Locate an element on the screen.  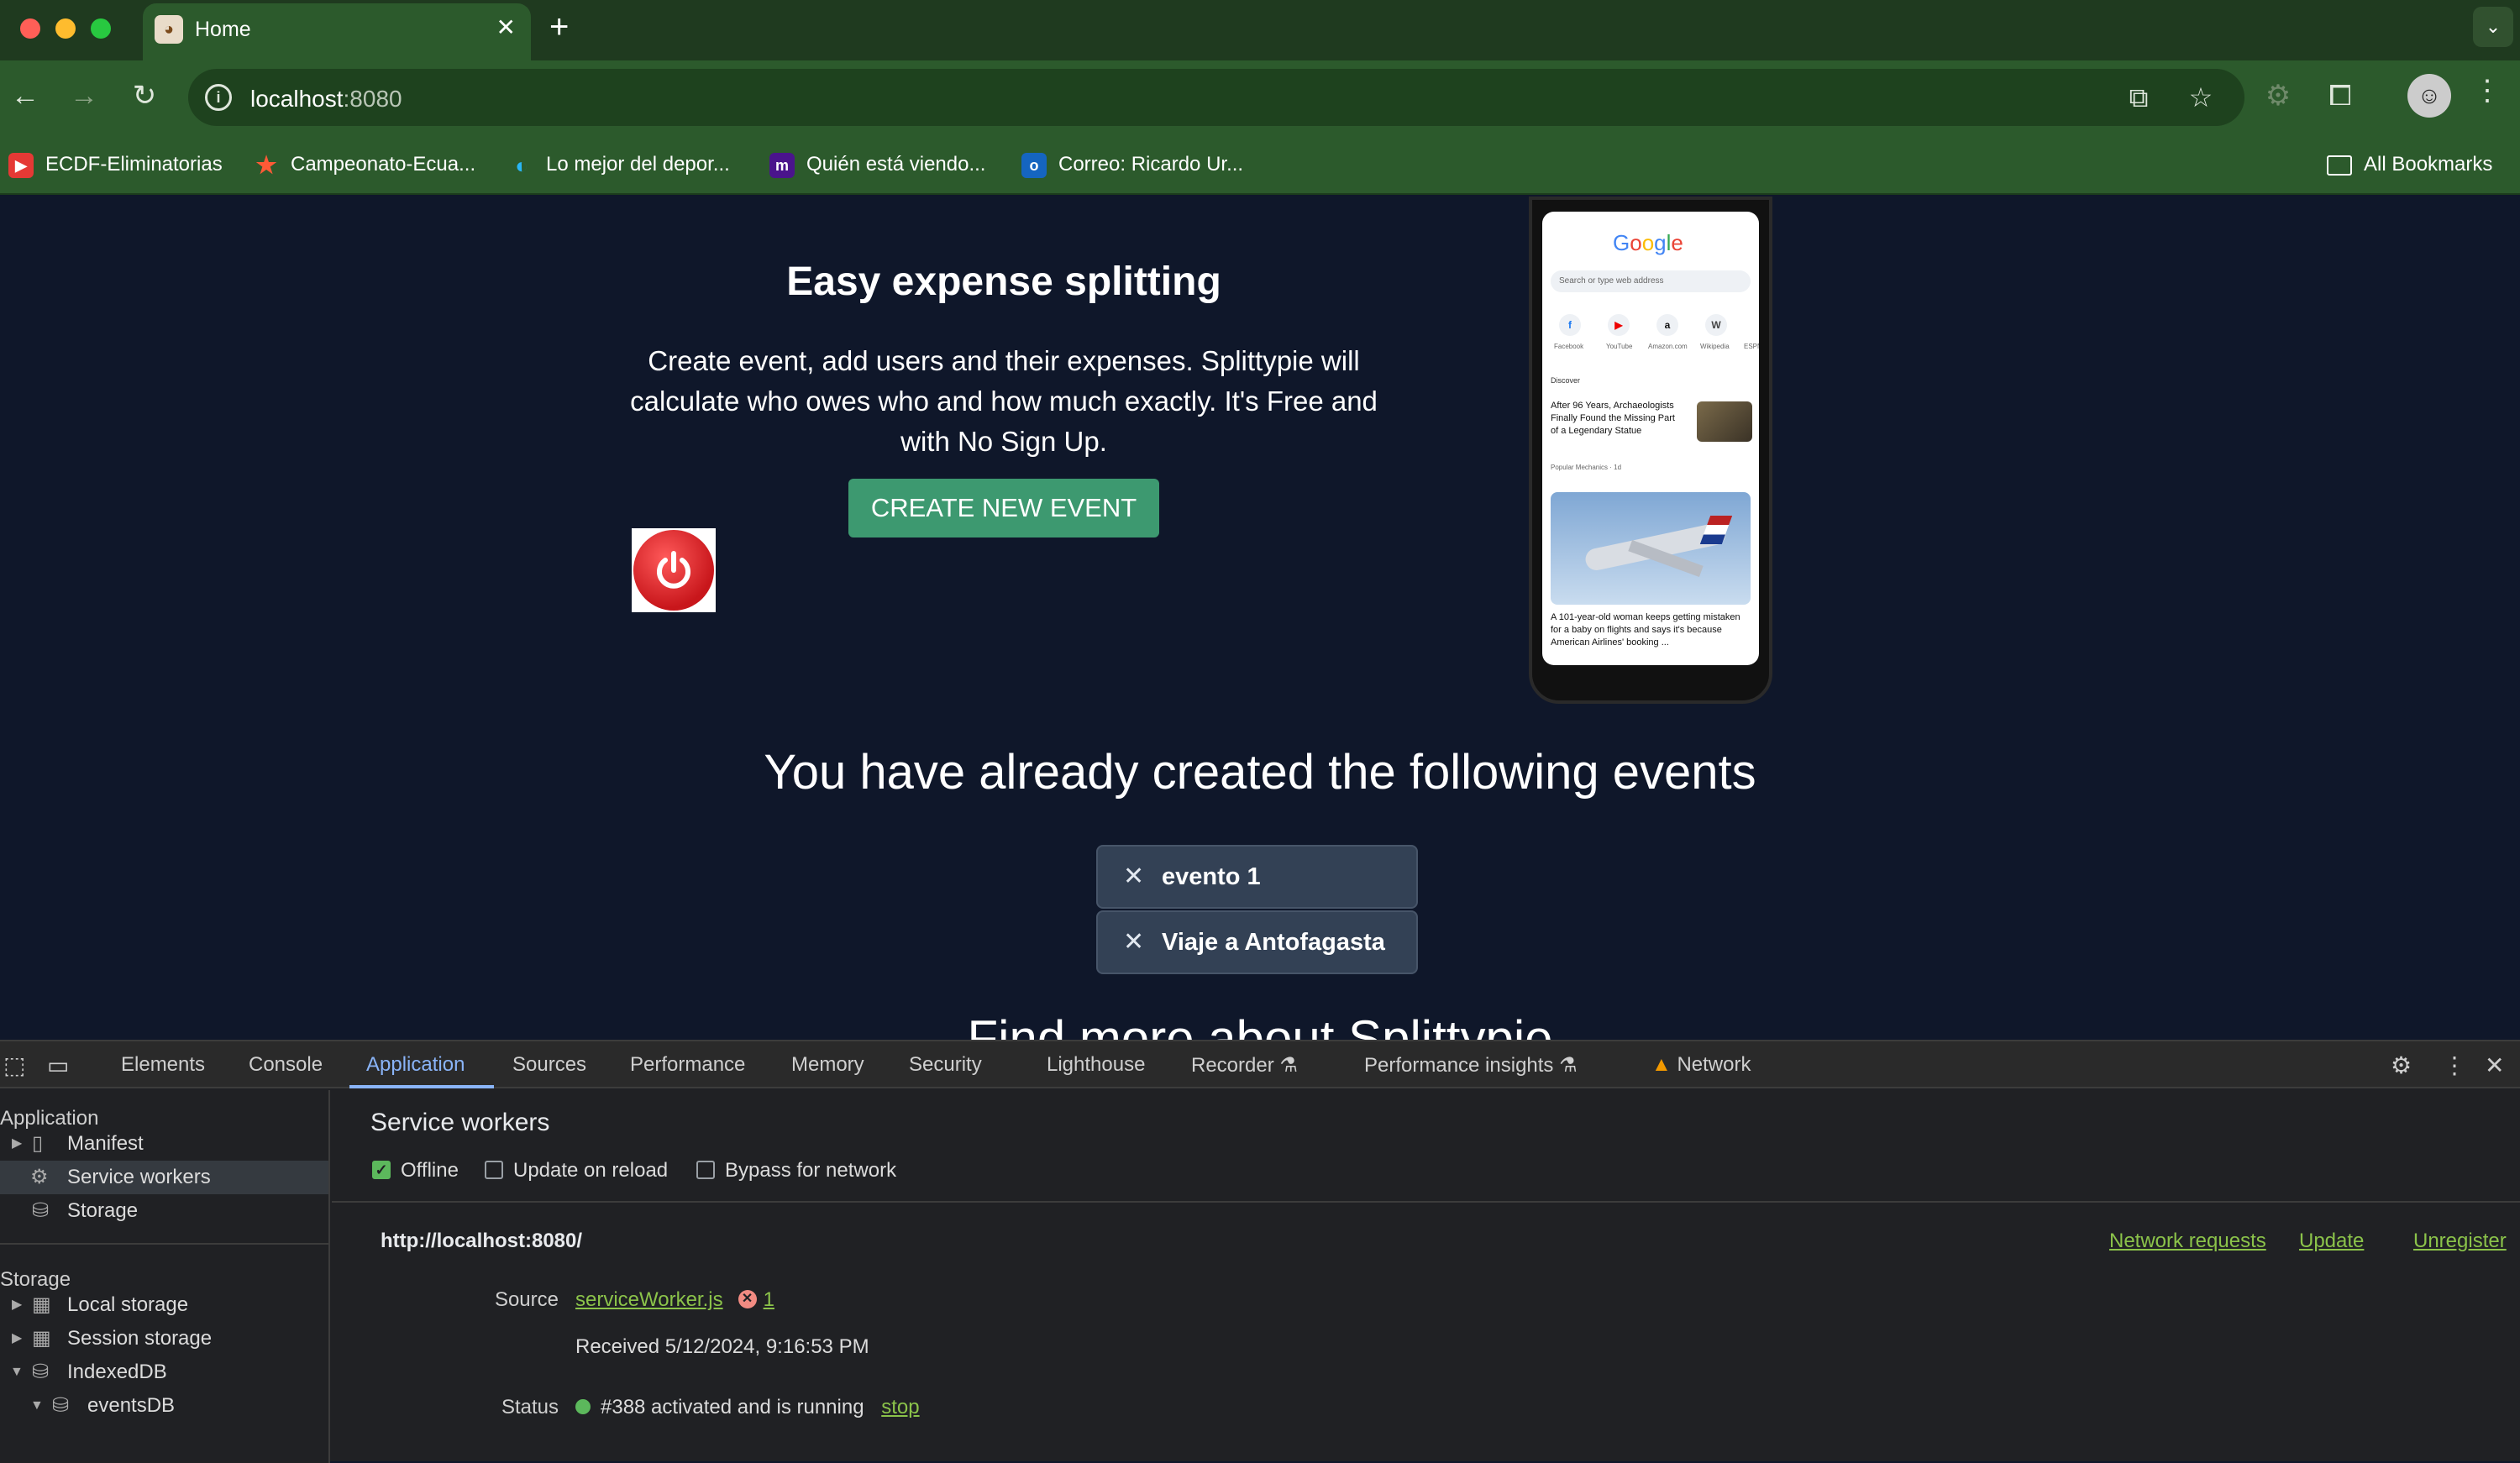
all-bookmarks-button: All Bookmarks is located at coordinates (2409, 164).